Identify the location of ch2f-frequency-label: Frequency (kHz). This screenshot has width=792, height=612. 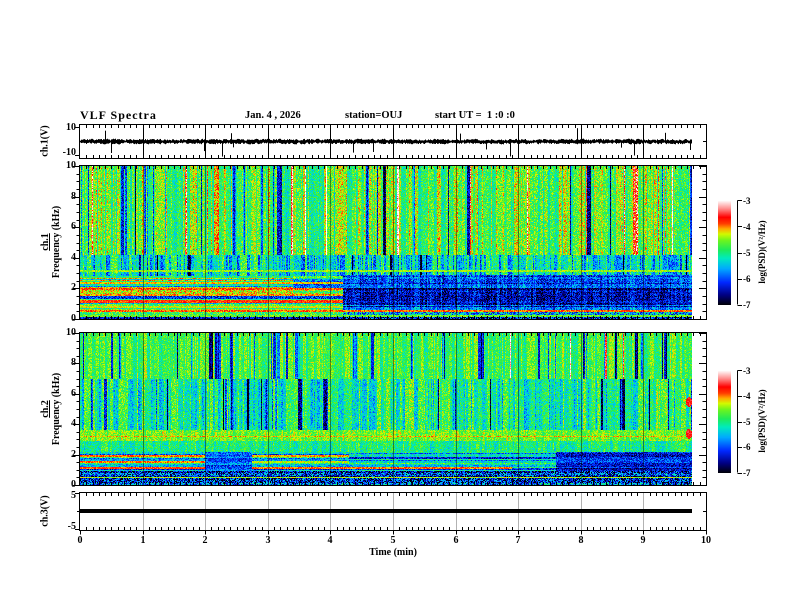
(56, 409).